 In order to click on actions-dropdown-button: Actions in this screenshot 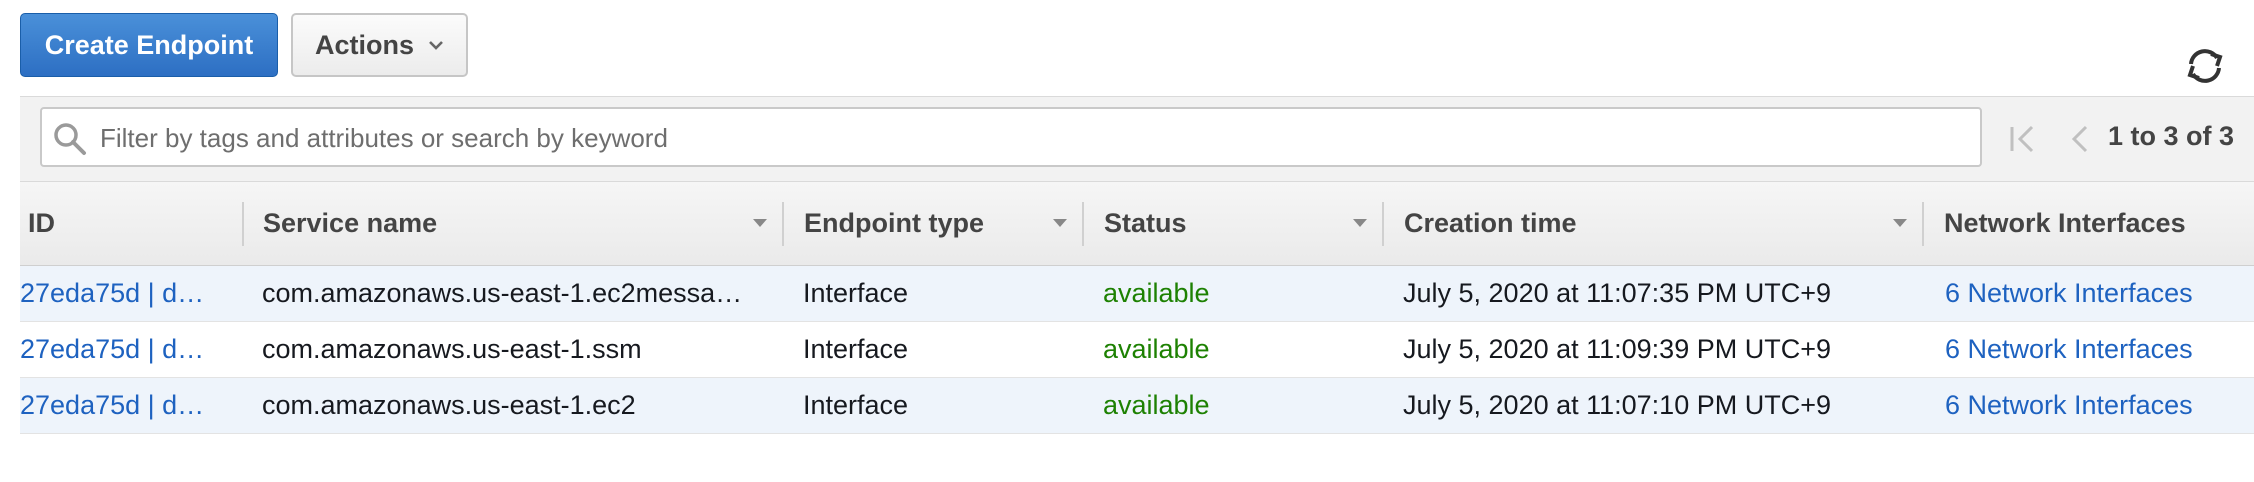, I will do `click(379, 45)`.